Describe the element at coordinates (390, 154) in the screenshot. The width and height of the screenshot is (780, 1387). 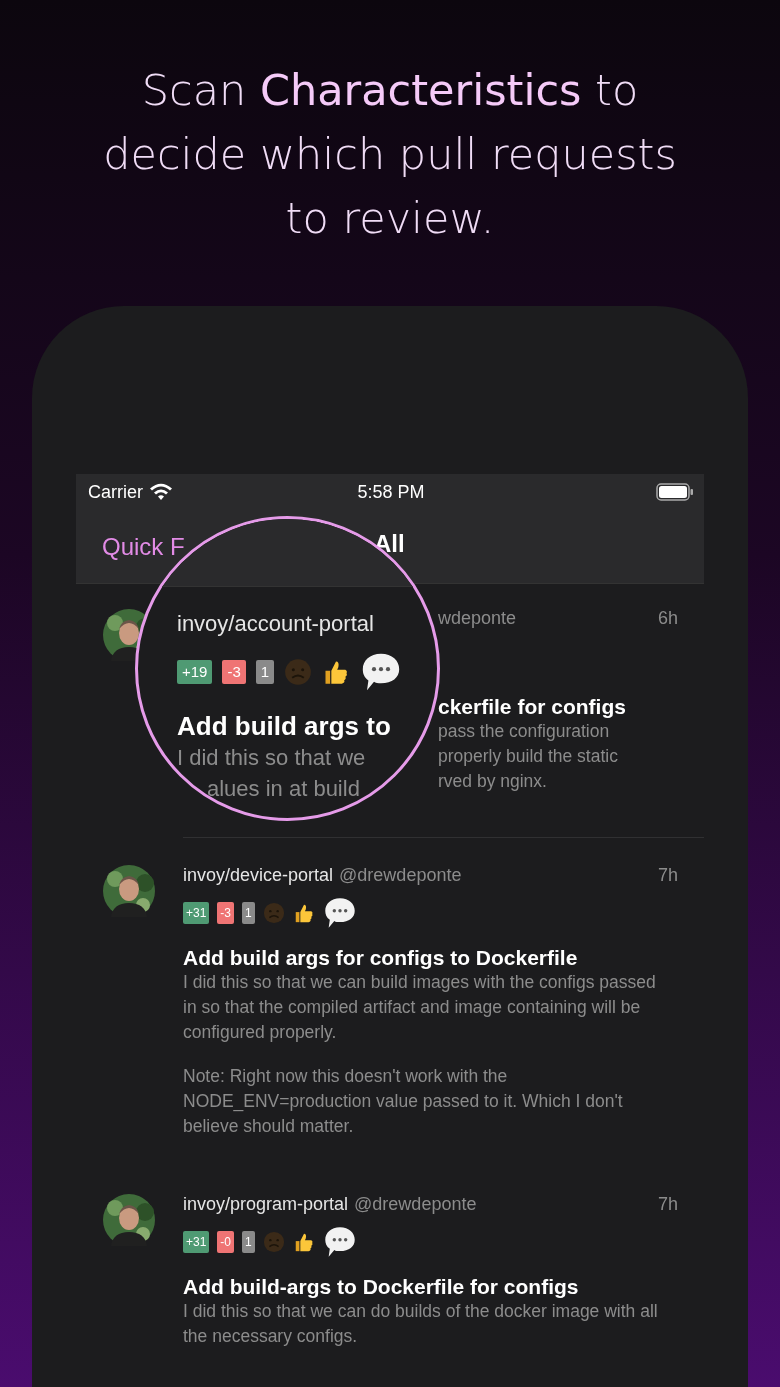
I see `headline: Scan Characteristics to decide which pull requests to review.` at that location.